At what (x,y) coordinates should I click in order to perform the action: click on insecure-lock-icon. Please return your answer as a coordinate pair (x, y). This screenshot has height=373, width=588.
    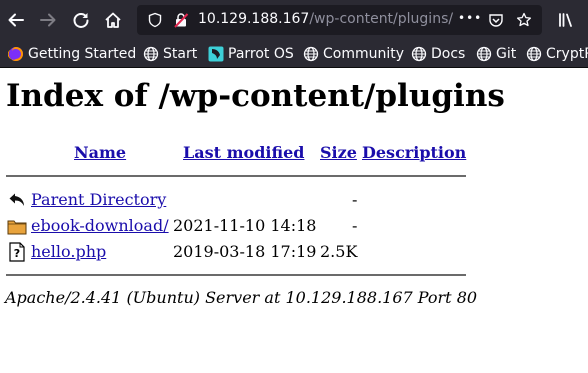
    Looking at the image, I should click on (181, 20).